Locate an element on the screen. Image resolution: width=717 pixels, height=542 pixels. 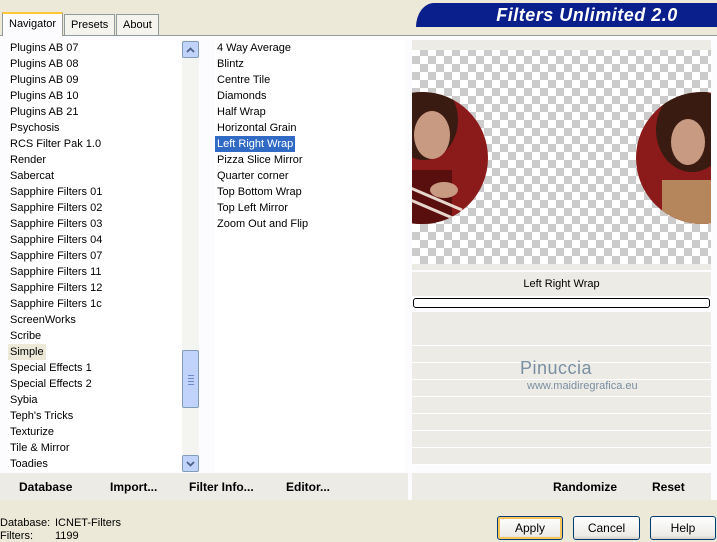
cancel-button: Cancel is located at coordinates (606, 528).